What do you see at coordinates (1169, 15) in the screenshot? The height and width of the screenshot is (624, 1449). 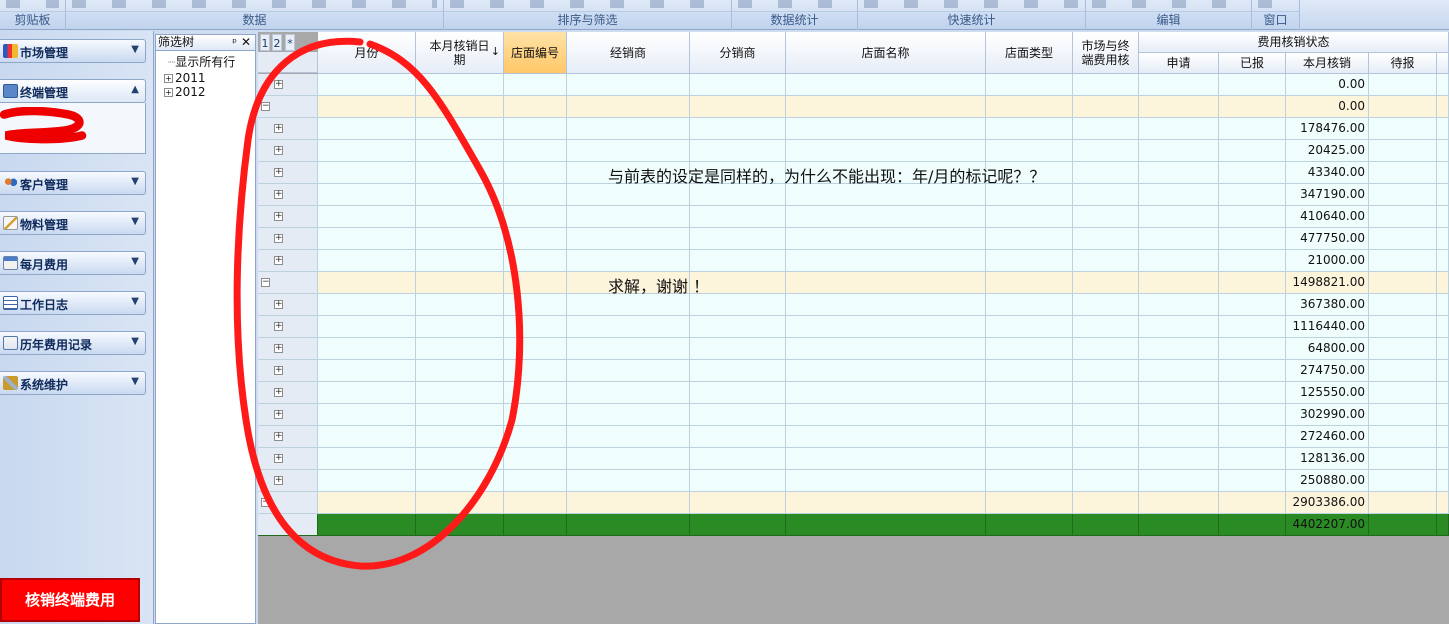 I see `ribbon-group-edit: 编辑` at bounding box center [1169, 15].